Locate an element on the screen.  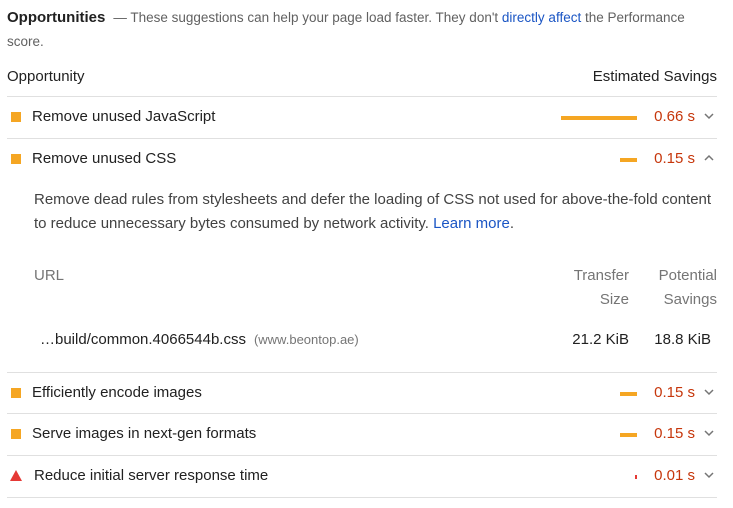
column-headers: Opportunity Estimated Savings is located at coordinates (362, 78).